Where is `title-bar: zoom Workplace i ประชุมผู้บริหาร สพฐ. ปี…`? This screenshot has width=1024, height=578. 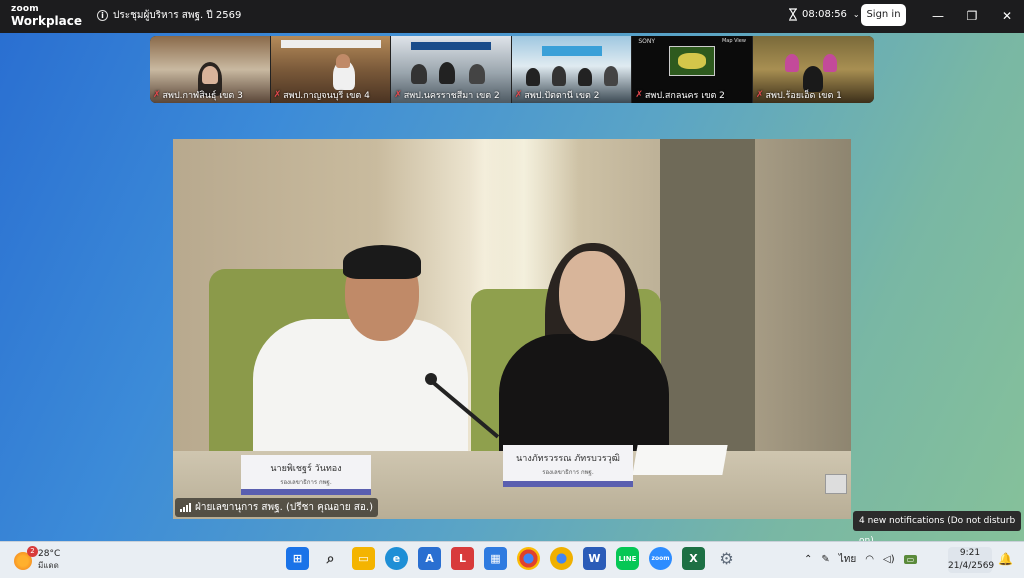
title-bar: zoom Workplace i ประชุมผู้บริหาร สพฐ. ปี… is located at coordinates (512, 16).